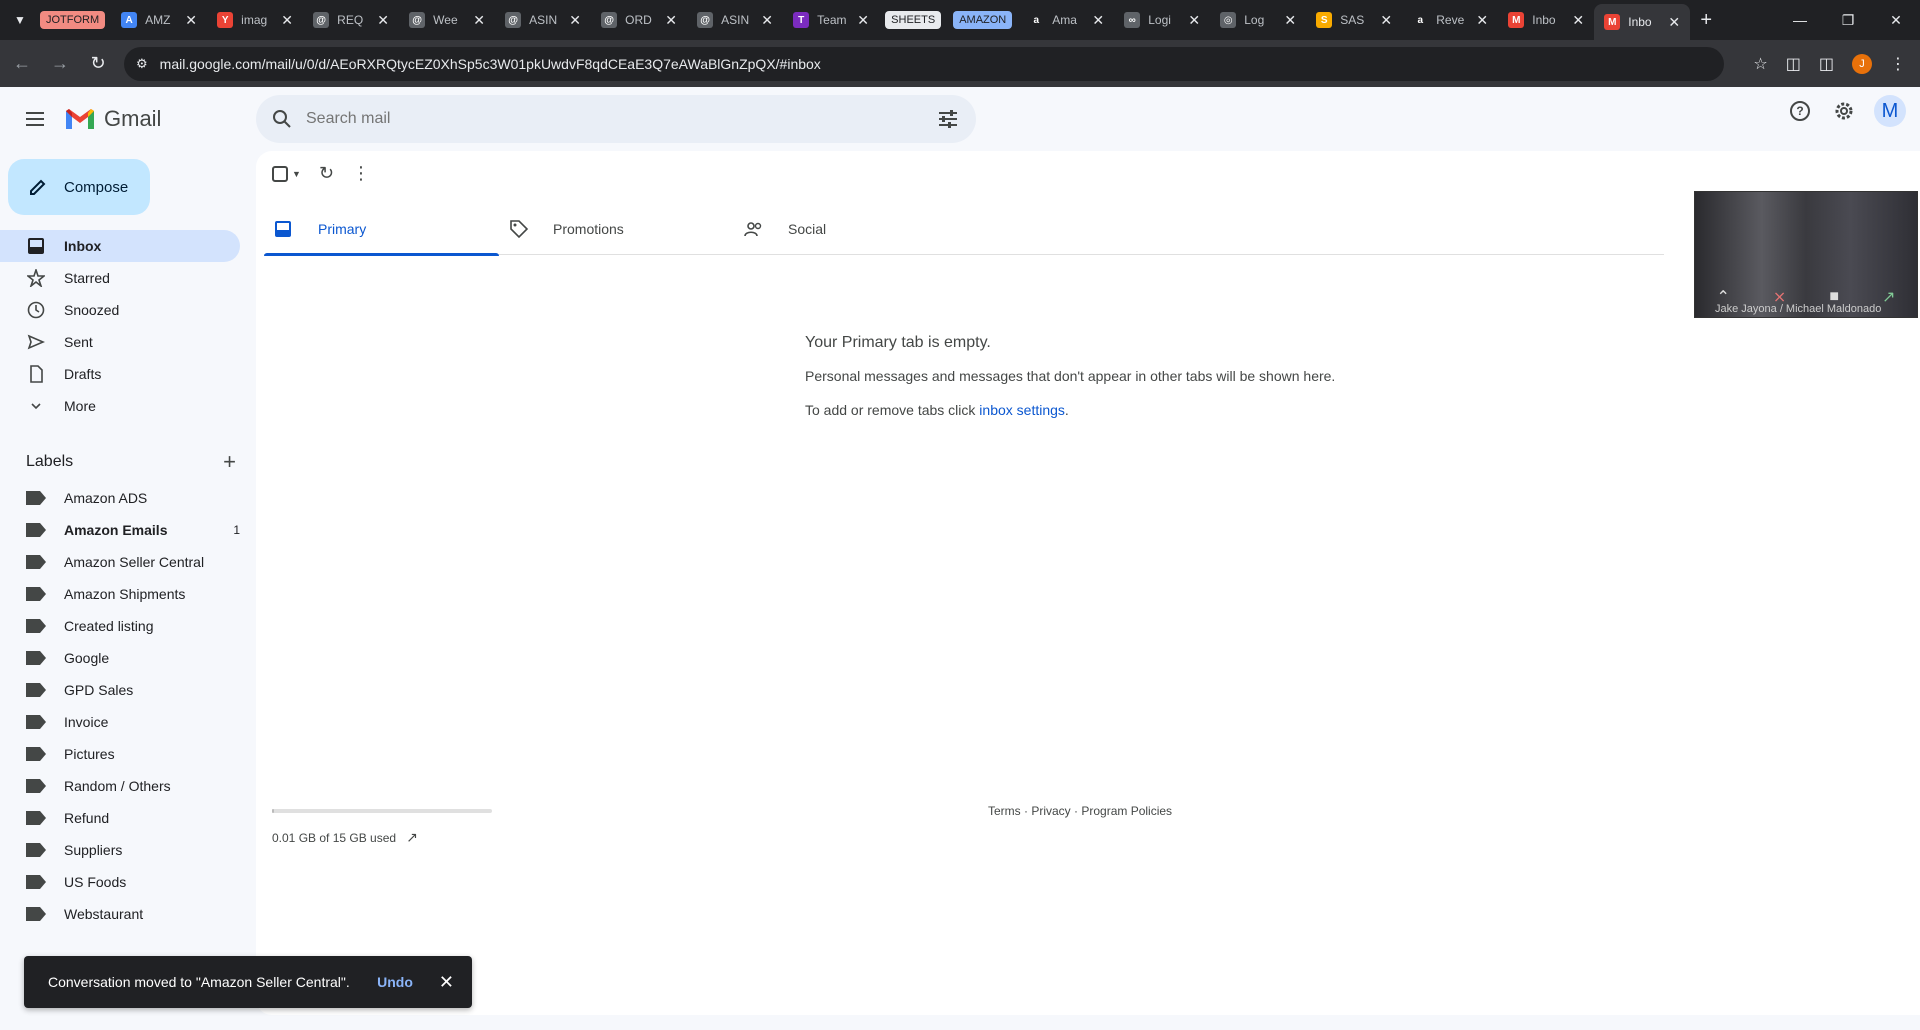 The image size is (1920, 1030). I want to click on extensions-icon: ◫, so click(1793, 64).